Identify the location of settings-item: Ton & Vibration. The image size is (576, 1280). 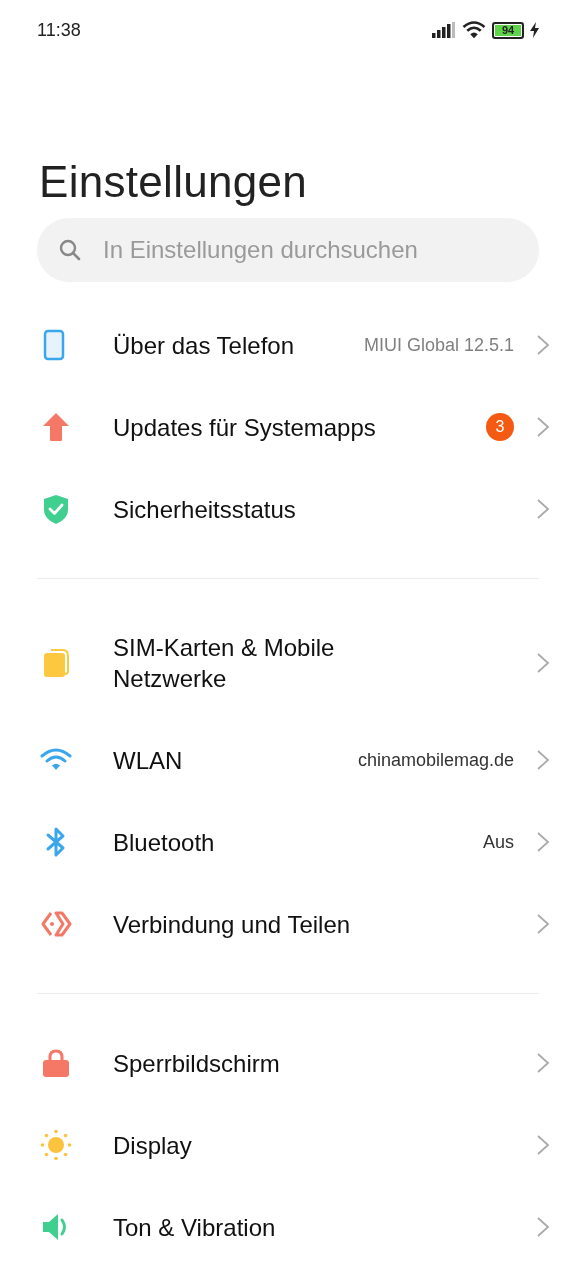
(288, 1227).